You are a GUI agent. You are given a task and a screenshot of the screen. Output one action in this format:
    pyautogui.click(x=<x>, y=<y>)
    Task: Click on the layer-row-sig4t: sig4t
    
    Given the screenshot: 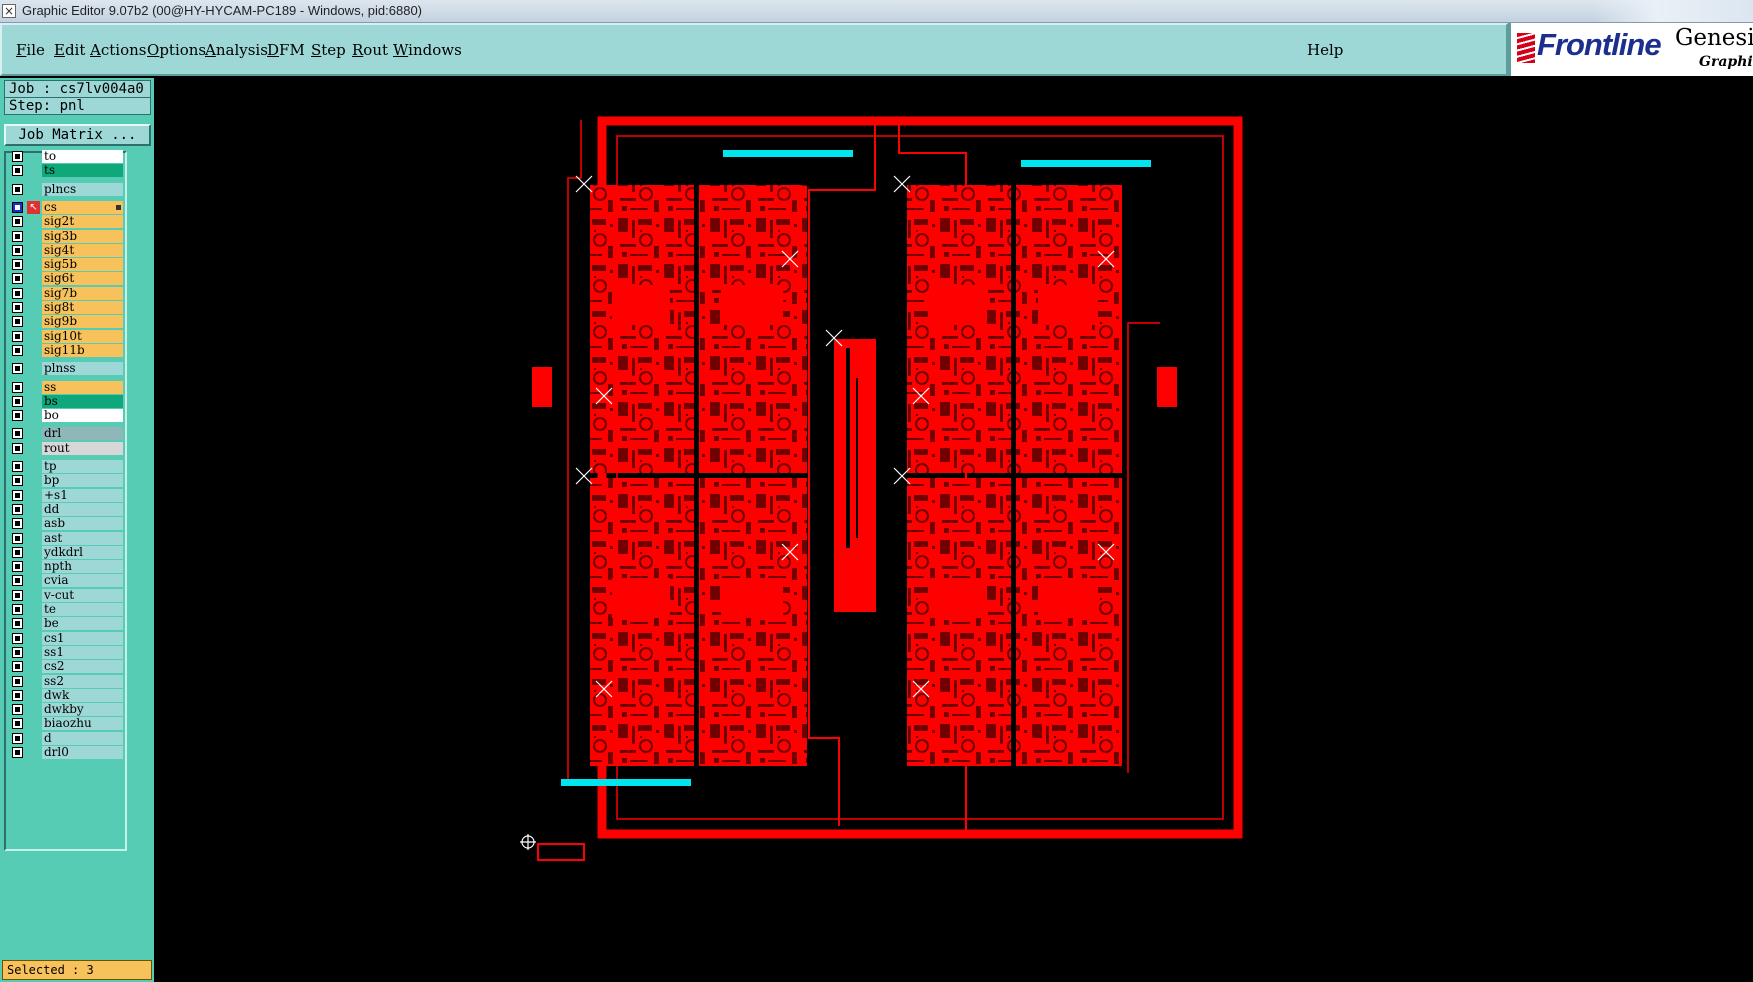 What is the action you would take?
    pyautogui.click(x=65, y=250)
    